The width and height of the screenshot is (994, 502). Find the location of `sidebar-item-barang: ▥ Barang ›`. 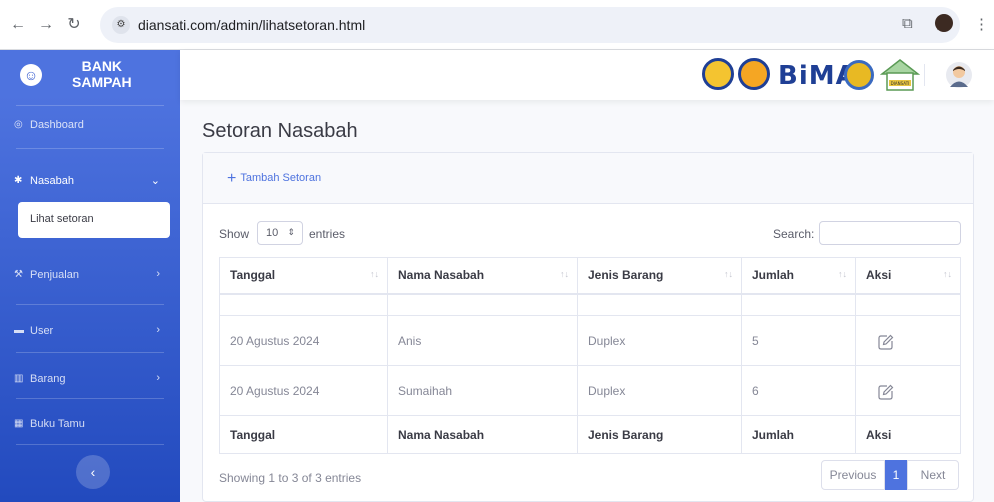

sidebar-item-barang: ▥ Barang › is located at coordinates (90, 380).